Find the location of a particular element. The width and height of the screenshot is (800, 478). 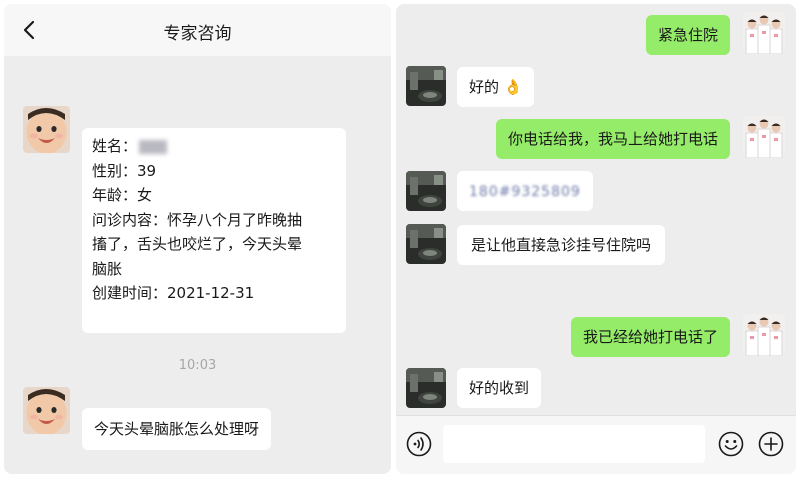

gender-line: 性别：39 is located at coordinates (124, 170).